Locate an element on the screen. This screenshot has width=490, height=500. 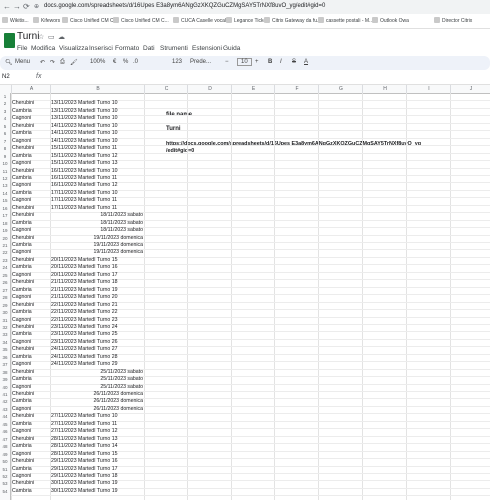
cell-b: 17/11/2023 Martedì Turno 10 is located at coordinates (97, 193).